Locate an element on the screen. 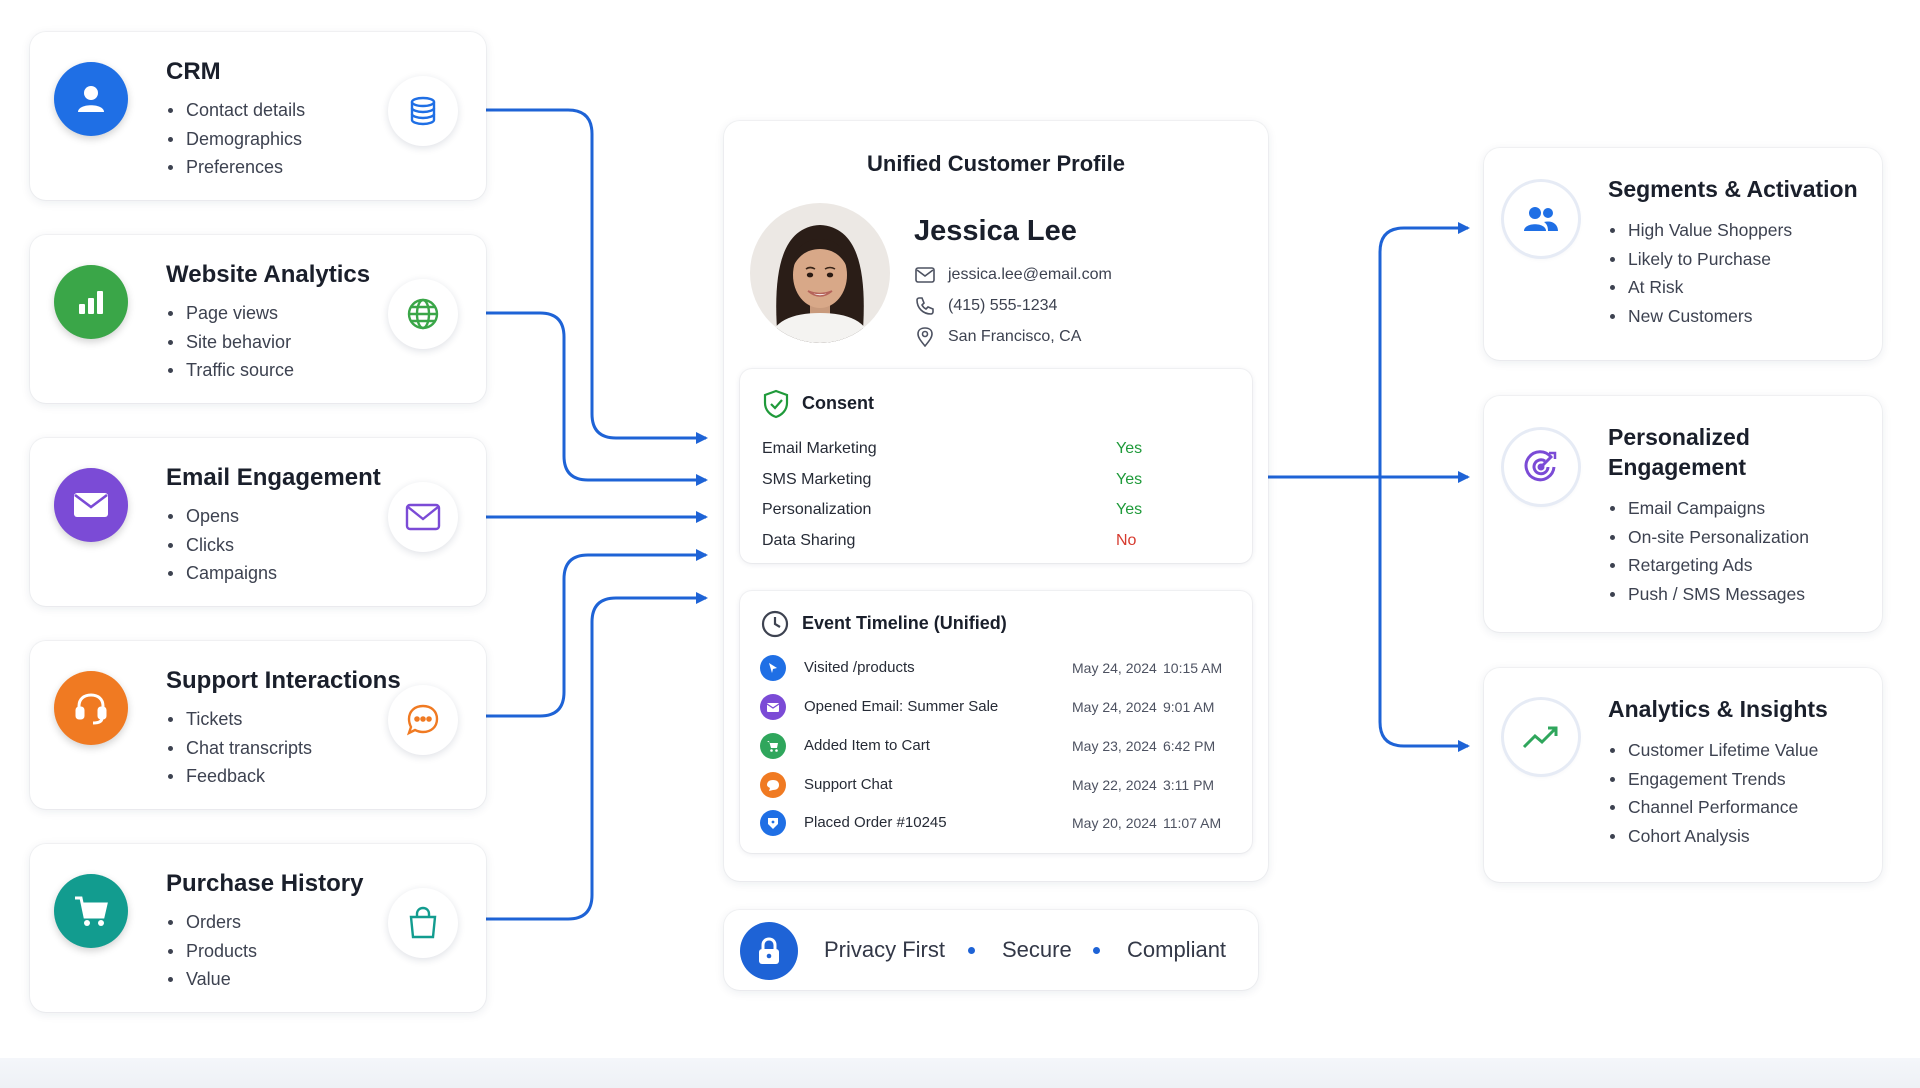 This screenshot has height=1088, width=1920. event-time: 11:07 AM is located at coordinates (1192, 823).